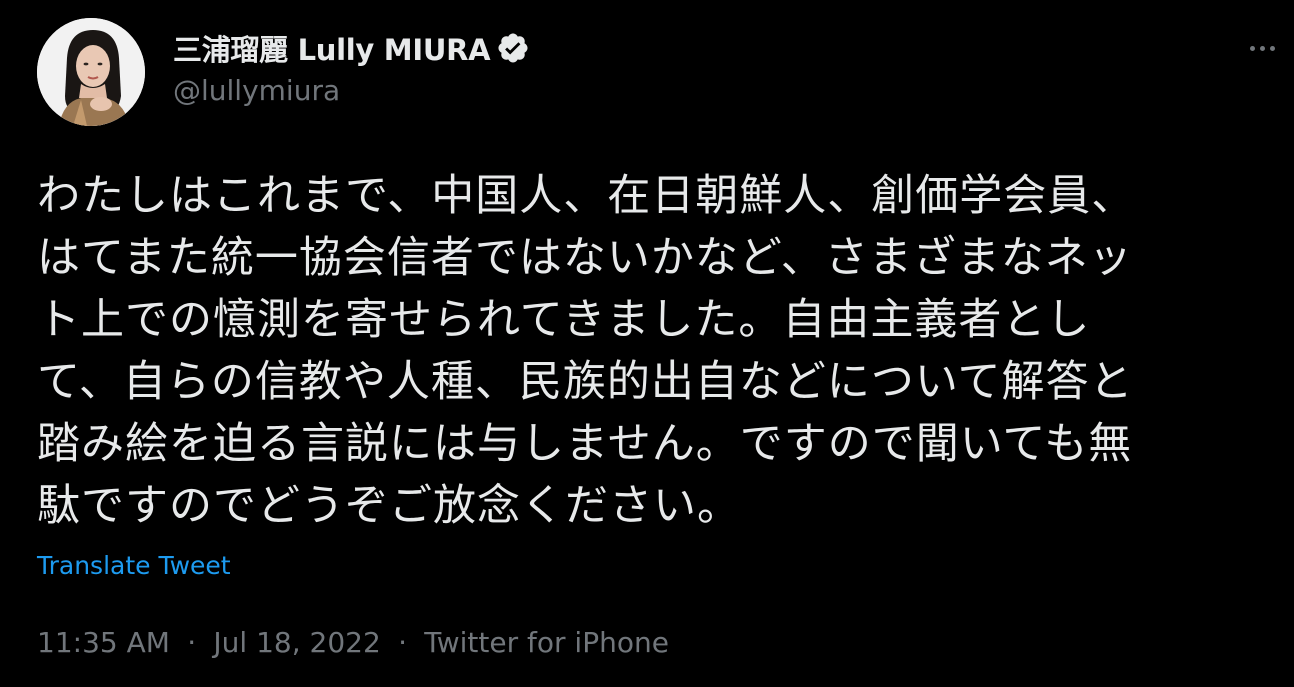  Describe the element at coordinates (134, 565) in the screenshot. I see `translate-tweet-link: Translate Tweet` at that location.